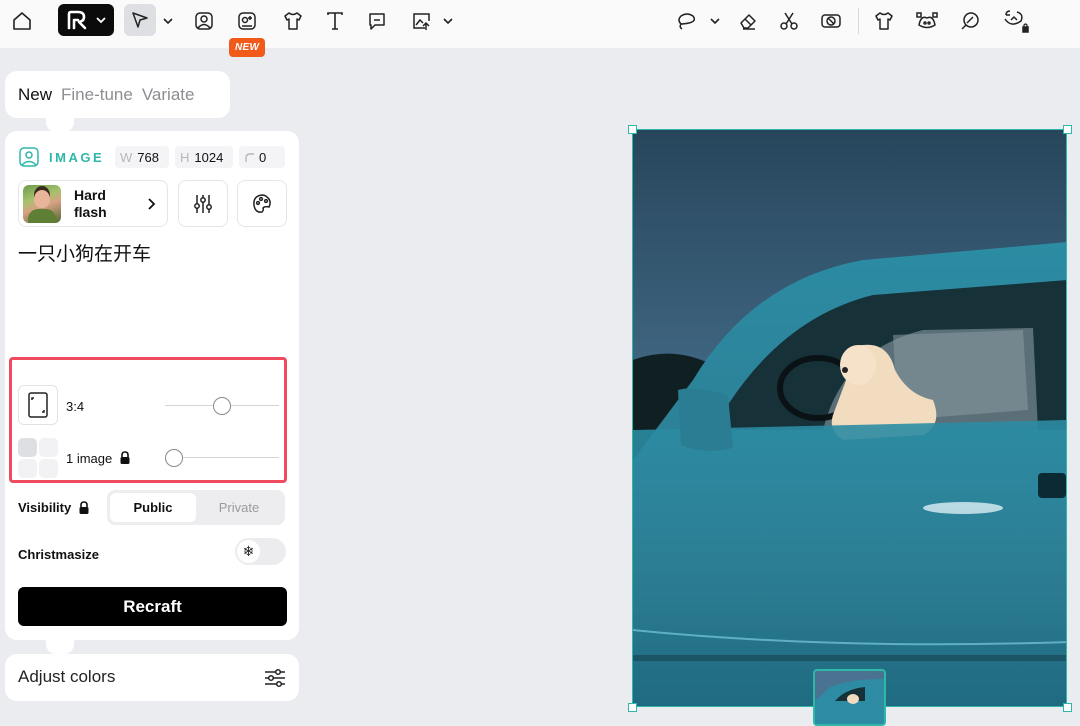  What do you see at coordinates (687, 21) in the screenshot?
I see `lasso-icon` at bounding box center [687, 21].